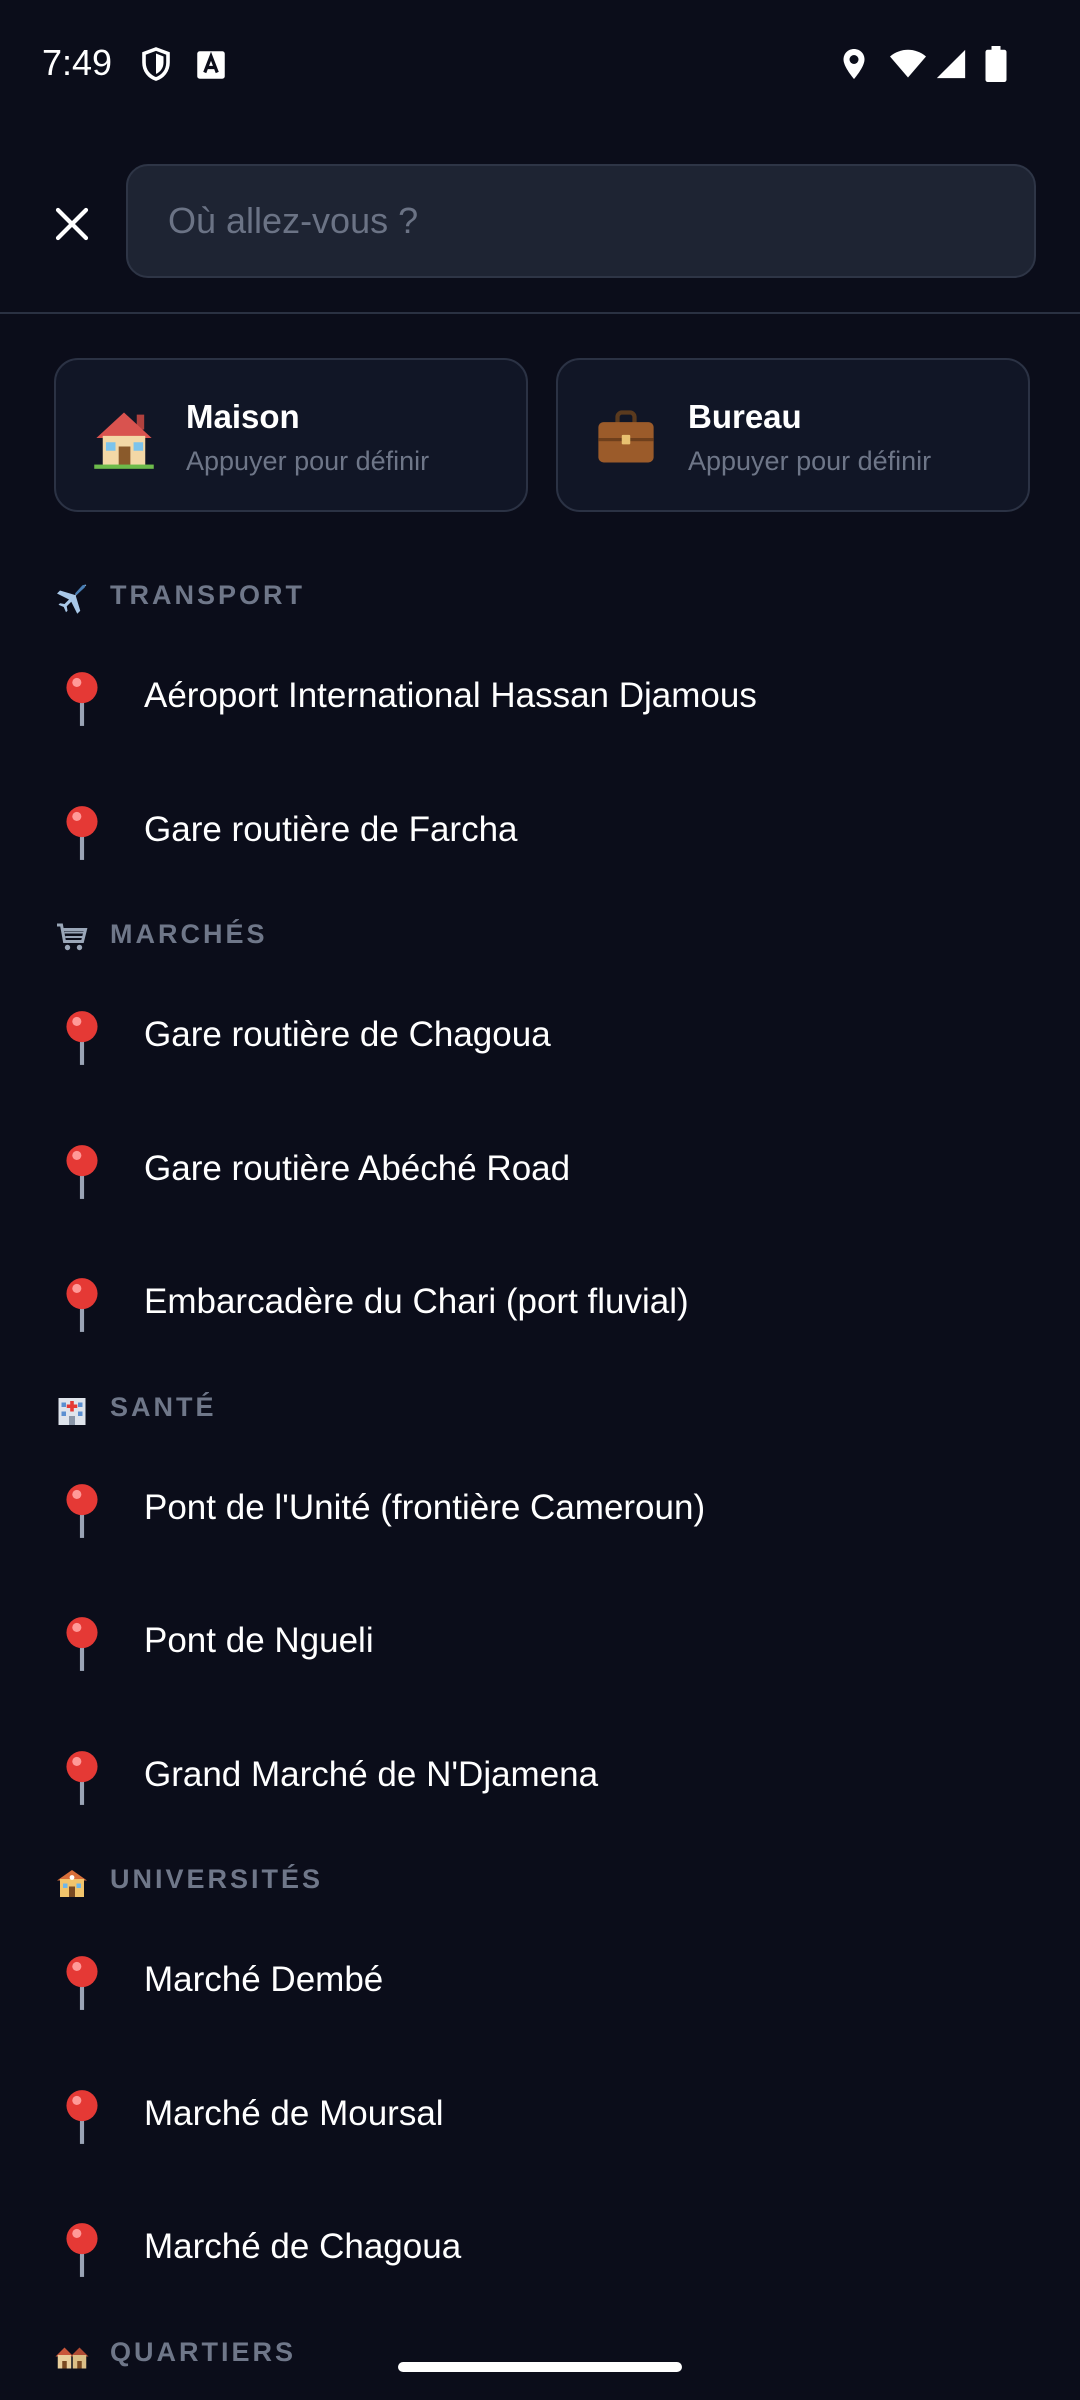 The height and width of the screenshot is (2400, 1080). What do you see at coordinates (189, 934) in the screenshot?
I see `section-label: MARCHÉS` at bounding box center [189, 934].